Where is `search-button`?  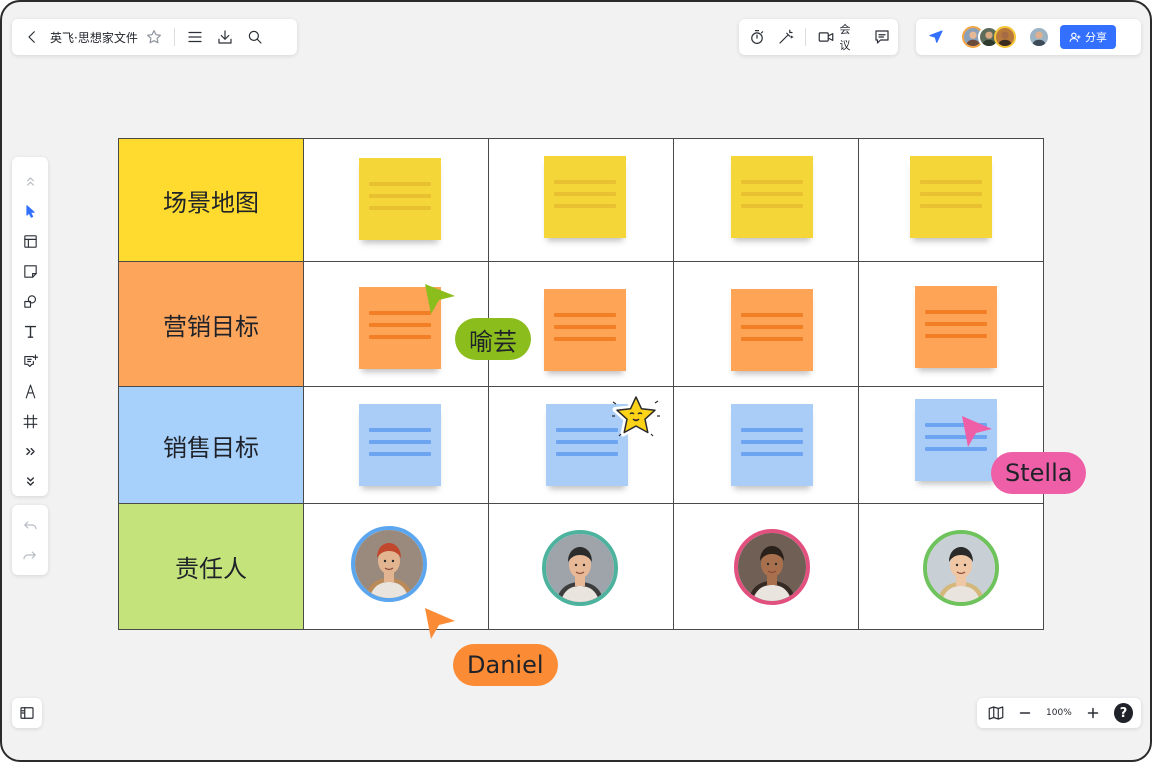 search-button is located at coordinates (255, 37).